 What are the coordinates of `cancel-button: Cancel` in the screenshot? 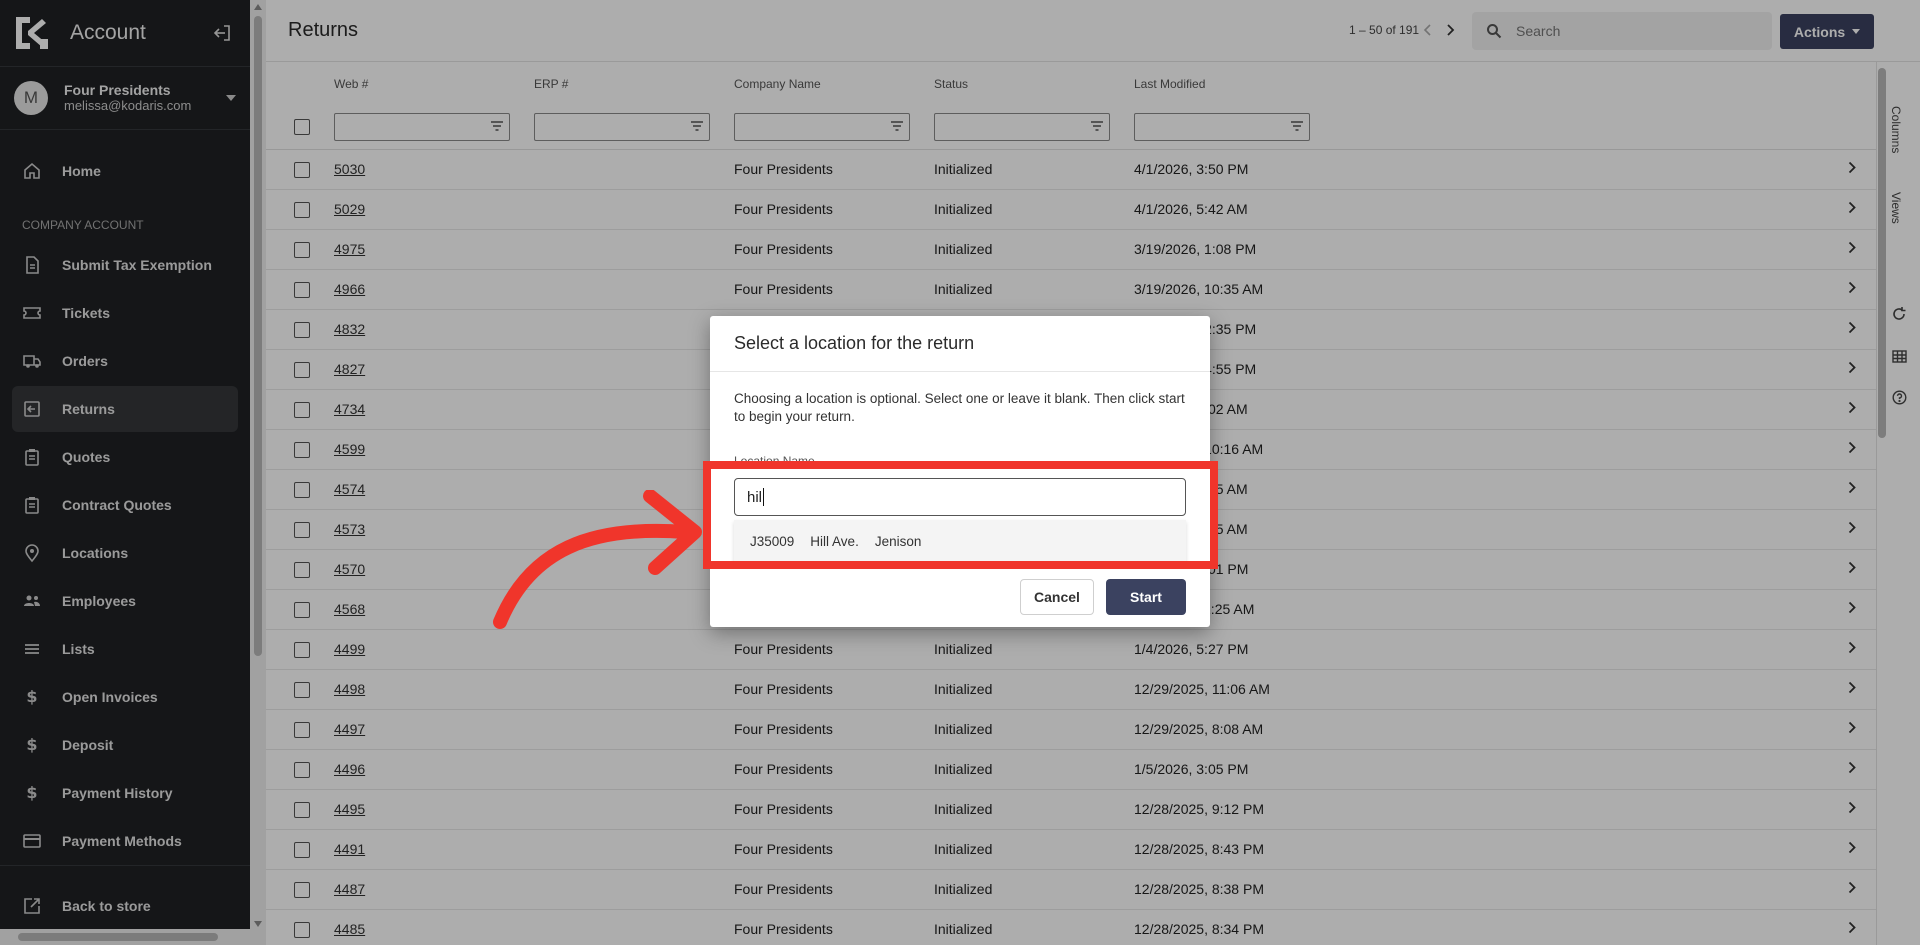 It's located at (1057, 597).